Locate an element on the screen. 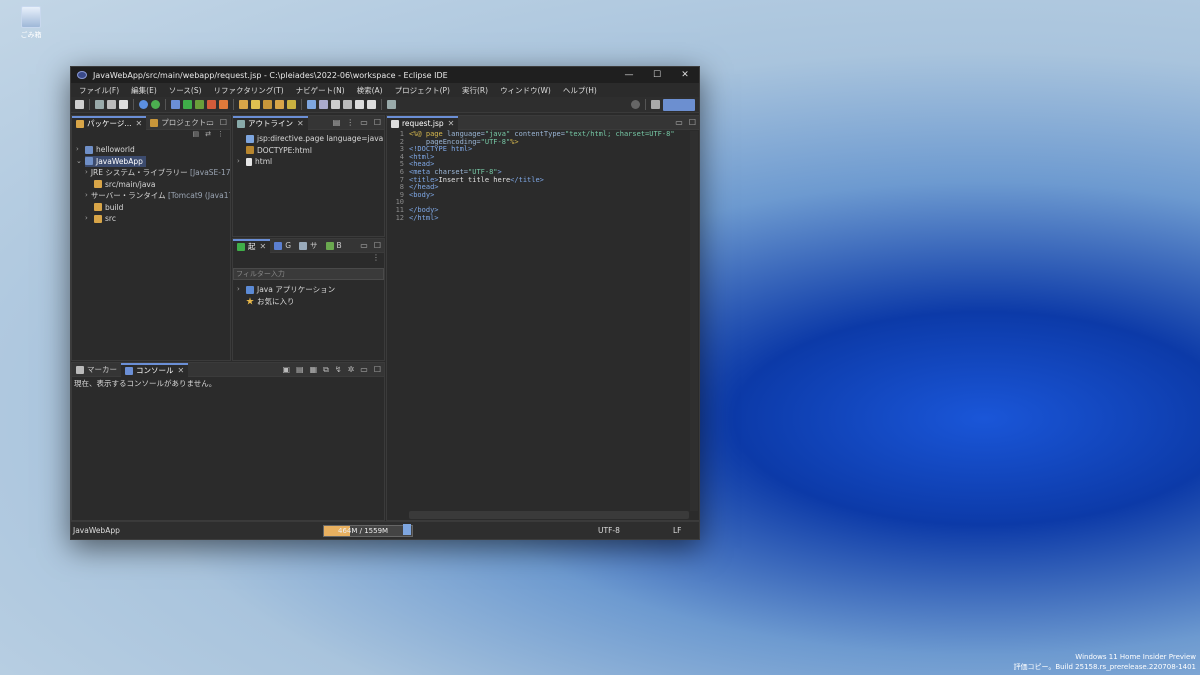  tab-breakpoints: B is located at coordinates (334, 246).